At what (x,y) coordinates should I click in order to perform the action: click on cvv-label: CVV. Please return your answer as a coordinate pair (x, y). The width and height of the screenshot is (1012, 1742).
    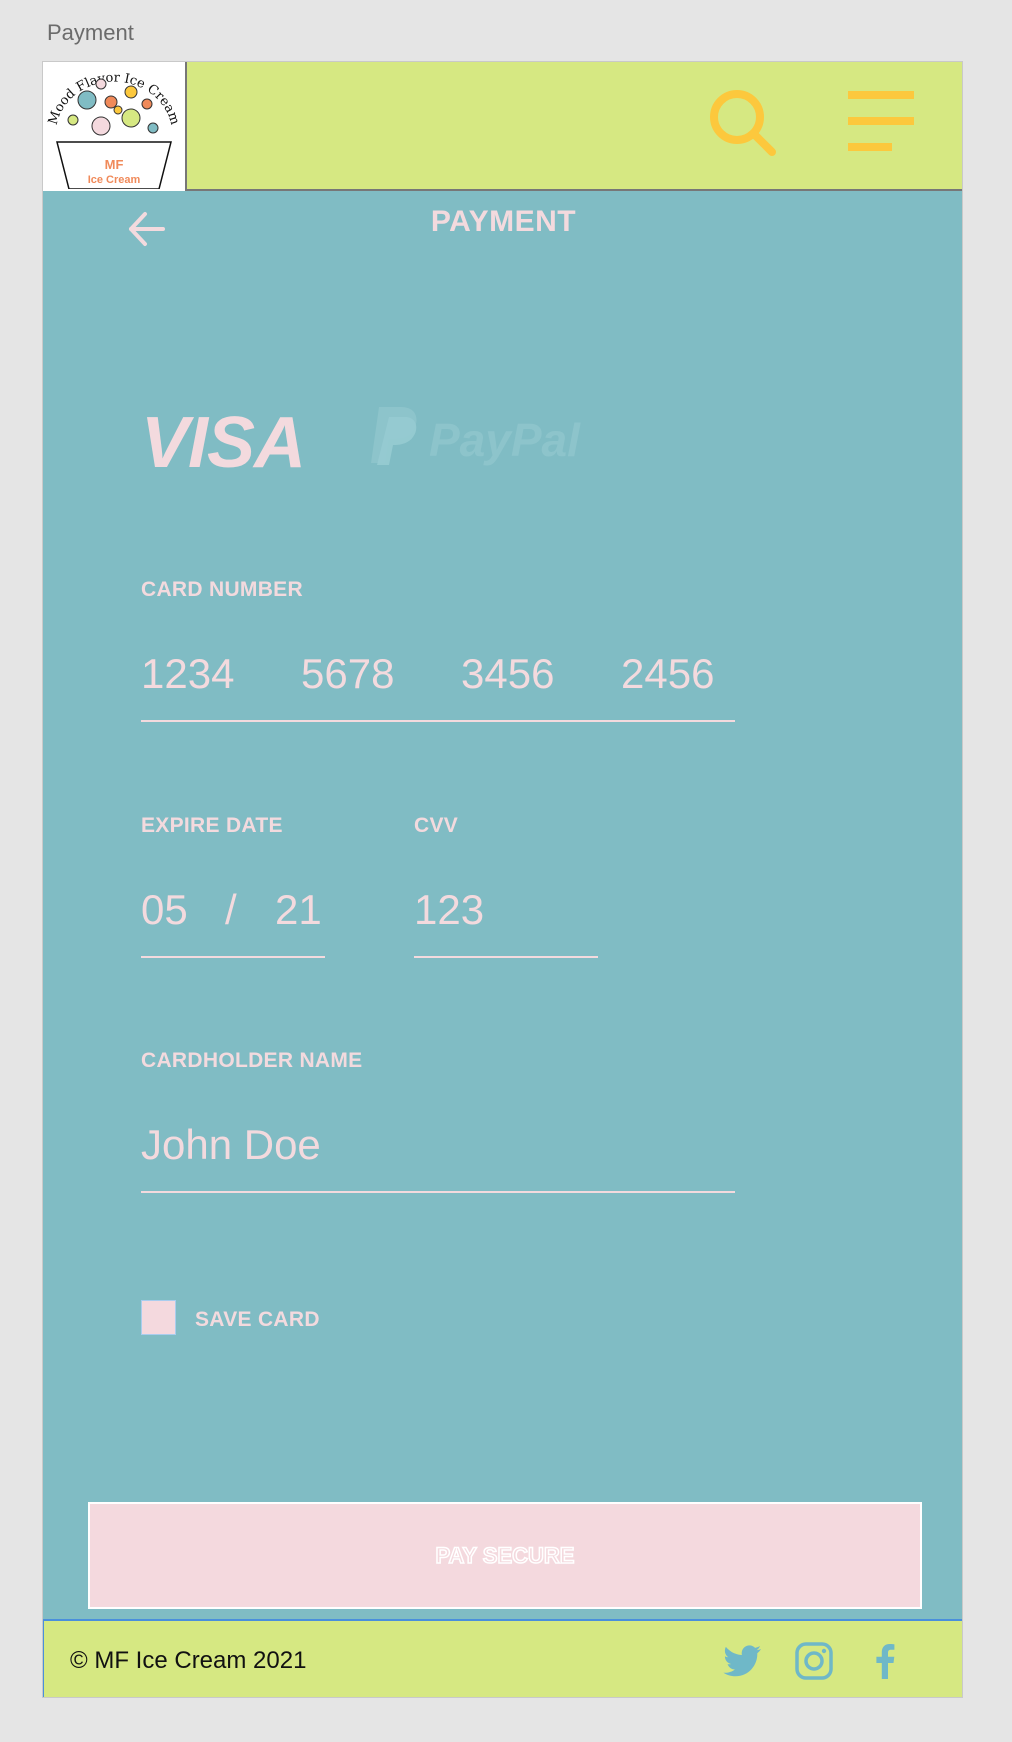
    Looking at the image, I should click on (436, 825).